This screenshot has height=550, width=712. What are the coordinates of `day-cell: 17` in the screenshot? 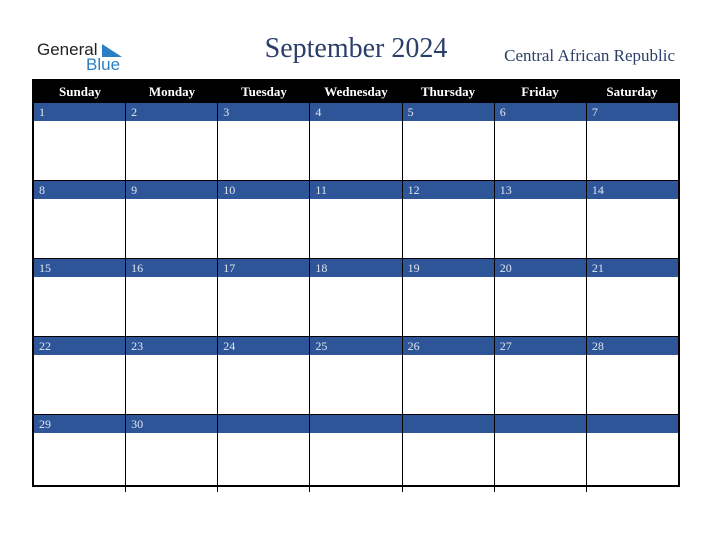 It's located at (263, 297).